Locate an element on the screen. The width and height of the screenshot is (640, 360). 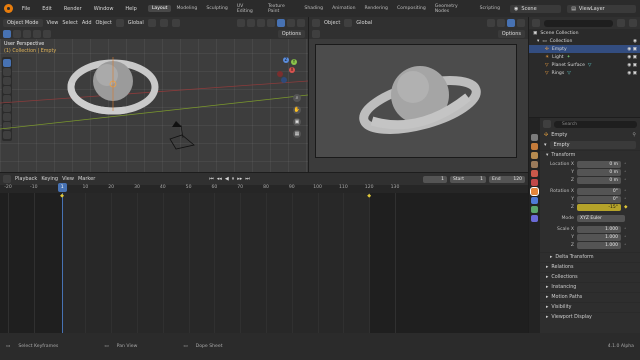
end-keyframe-icon: ◆ is located at coordinates (369, 196).